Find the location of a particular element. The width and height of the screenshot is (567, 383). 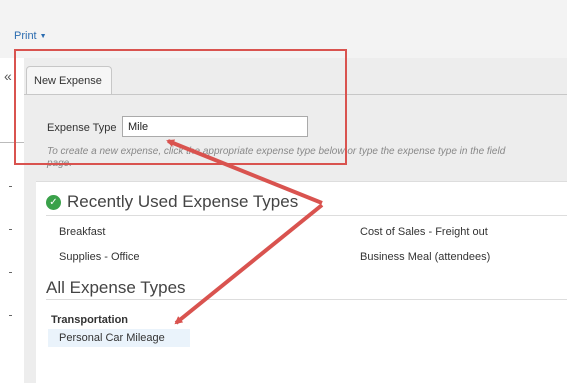

recently-used-heading: ✓ Recently Used Expense Types is located at coordinates (172, 202).